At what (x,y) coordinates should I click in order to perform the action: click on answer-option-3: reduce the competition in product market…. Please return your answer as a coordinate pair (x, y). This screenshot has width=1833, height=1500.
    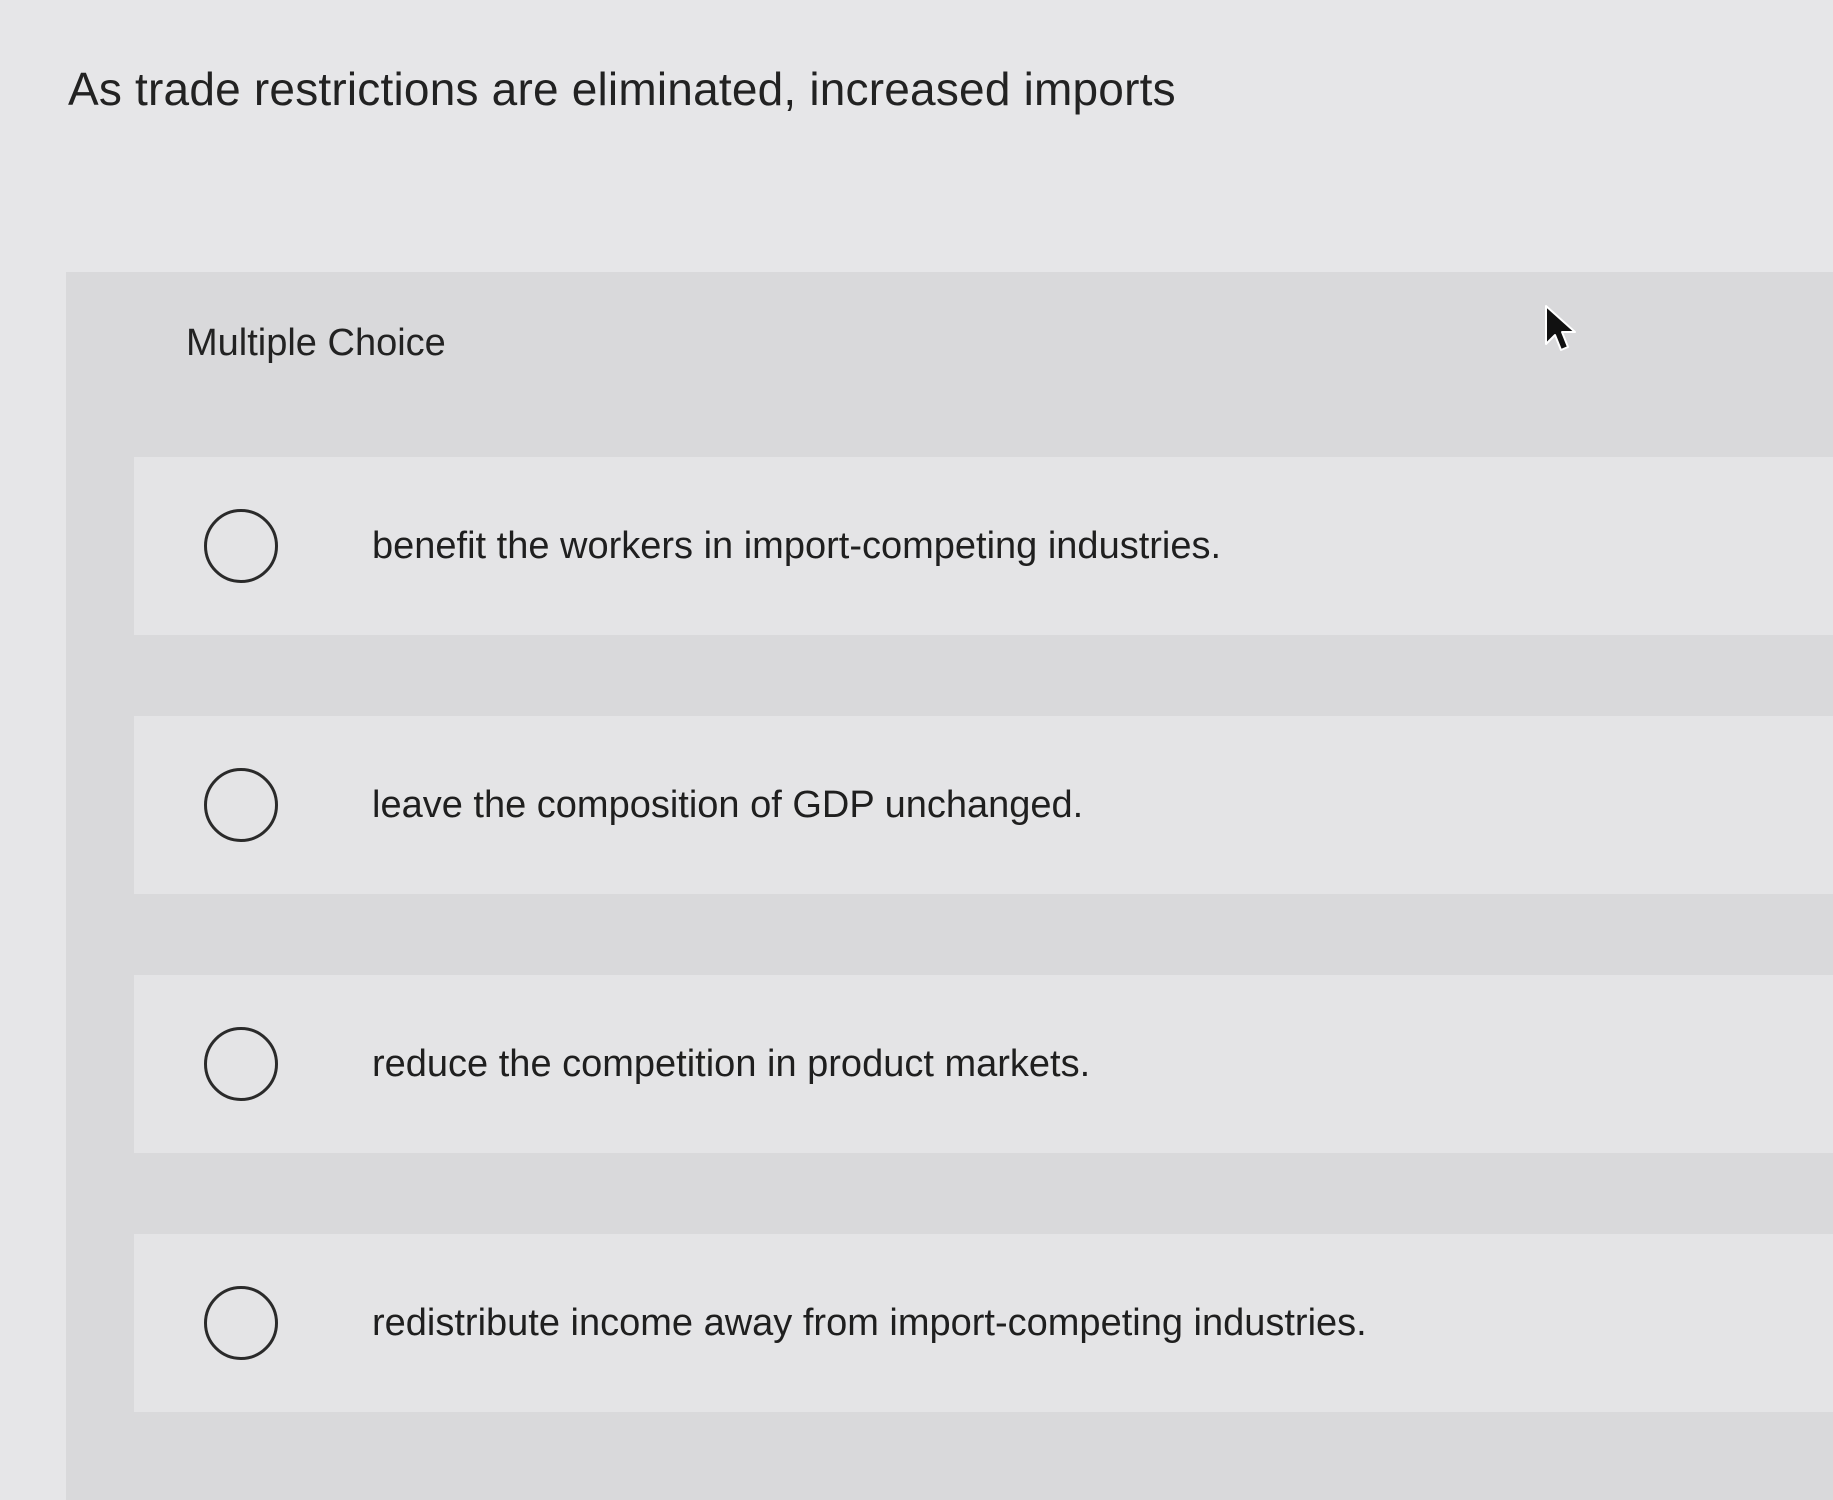
    Looking at the image, I should click on (983, 1064).